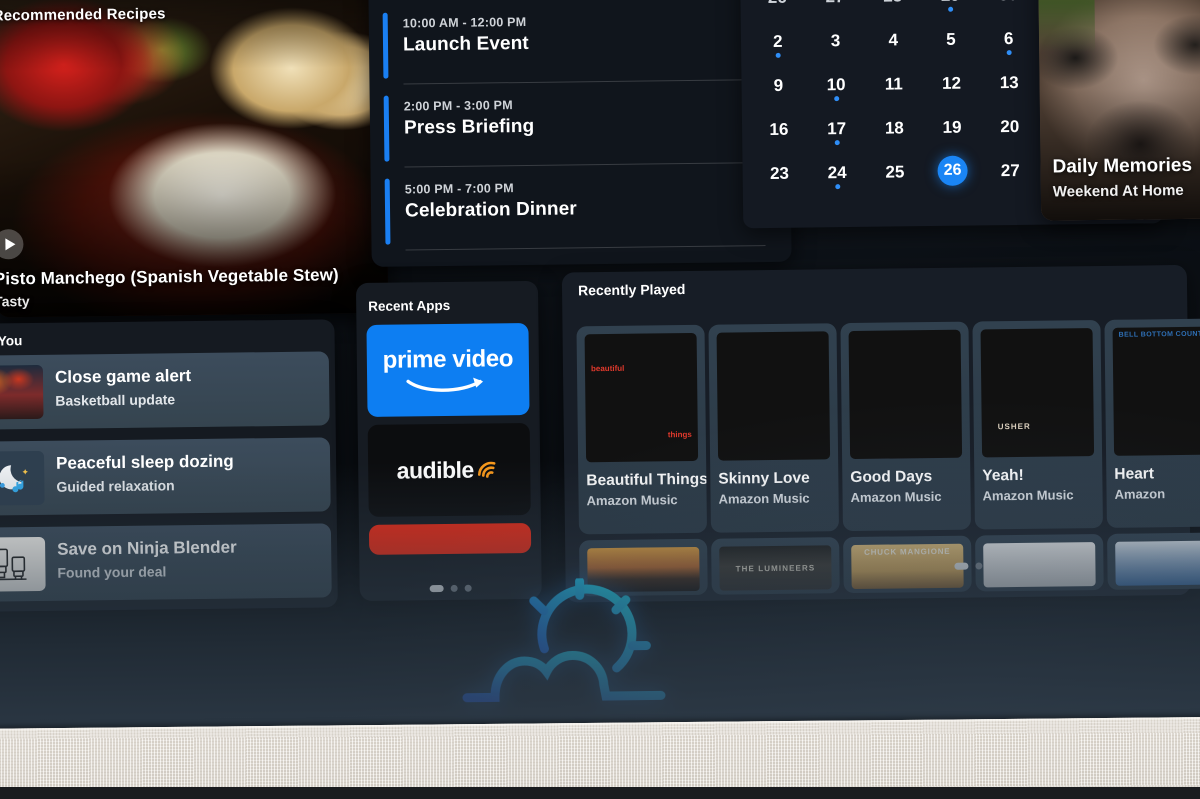  I want to click on recently-played-card: USHER Yeah! Amazon Music, so click(1037, 424).